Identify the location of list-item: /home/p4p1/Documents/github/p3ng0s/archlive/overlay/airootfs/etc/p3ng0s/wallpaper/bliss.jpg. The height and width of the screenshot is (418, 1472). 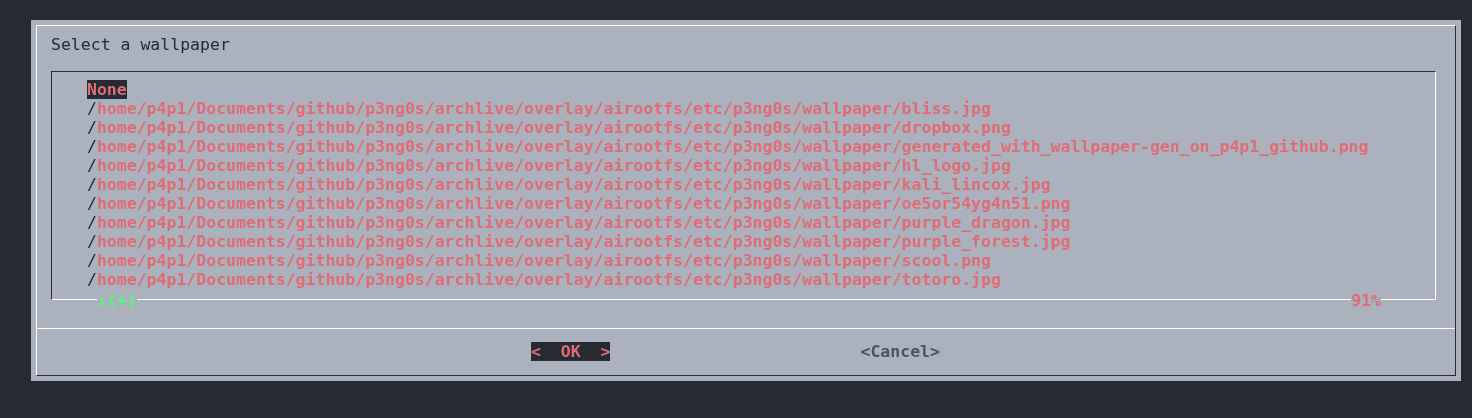
(539, 108).